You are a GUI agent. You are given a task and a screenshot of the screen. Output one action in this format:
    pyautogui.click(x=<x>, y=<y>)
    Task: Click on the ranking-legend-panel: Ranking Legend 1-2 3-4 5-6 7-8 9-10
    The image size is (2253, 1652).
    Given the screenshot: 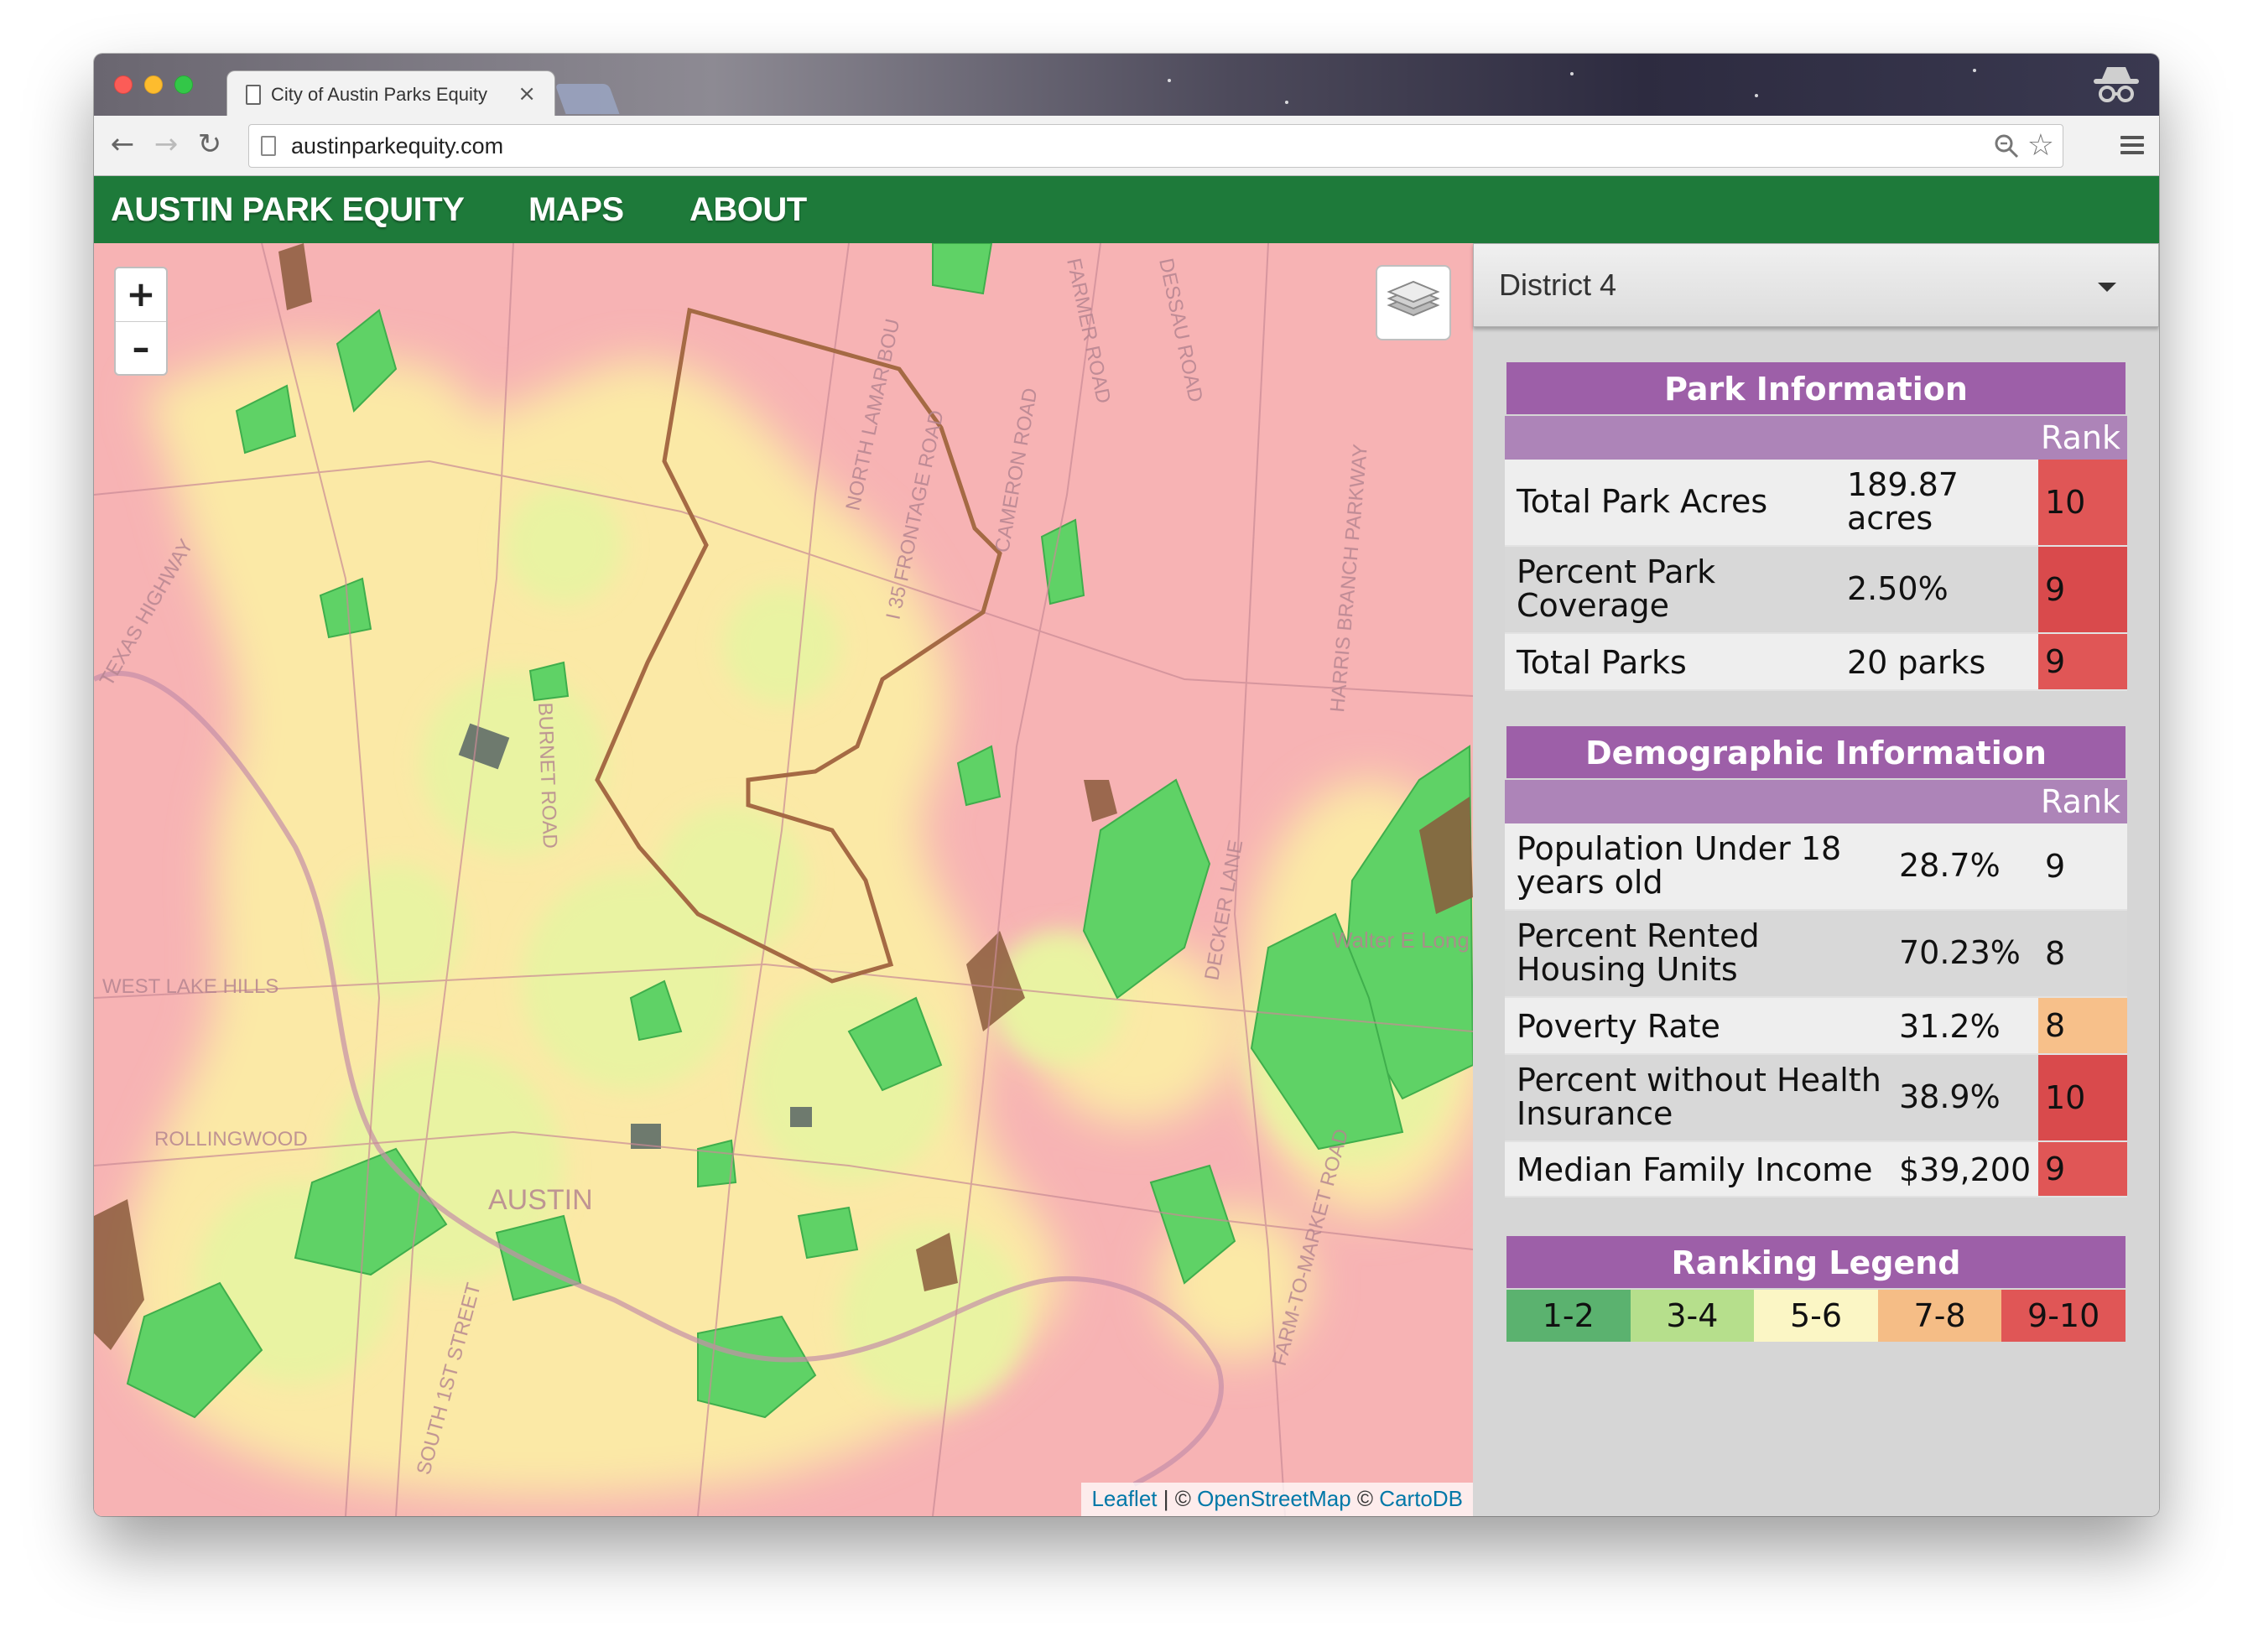 What is the action you would take?
    pyautogui.click(x=1816, y=1288)
    